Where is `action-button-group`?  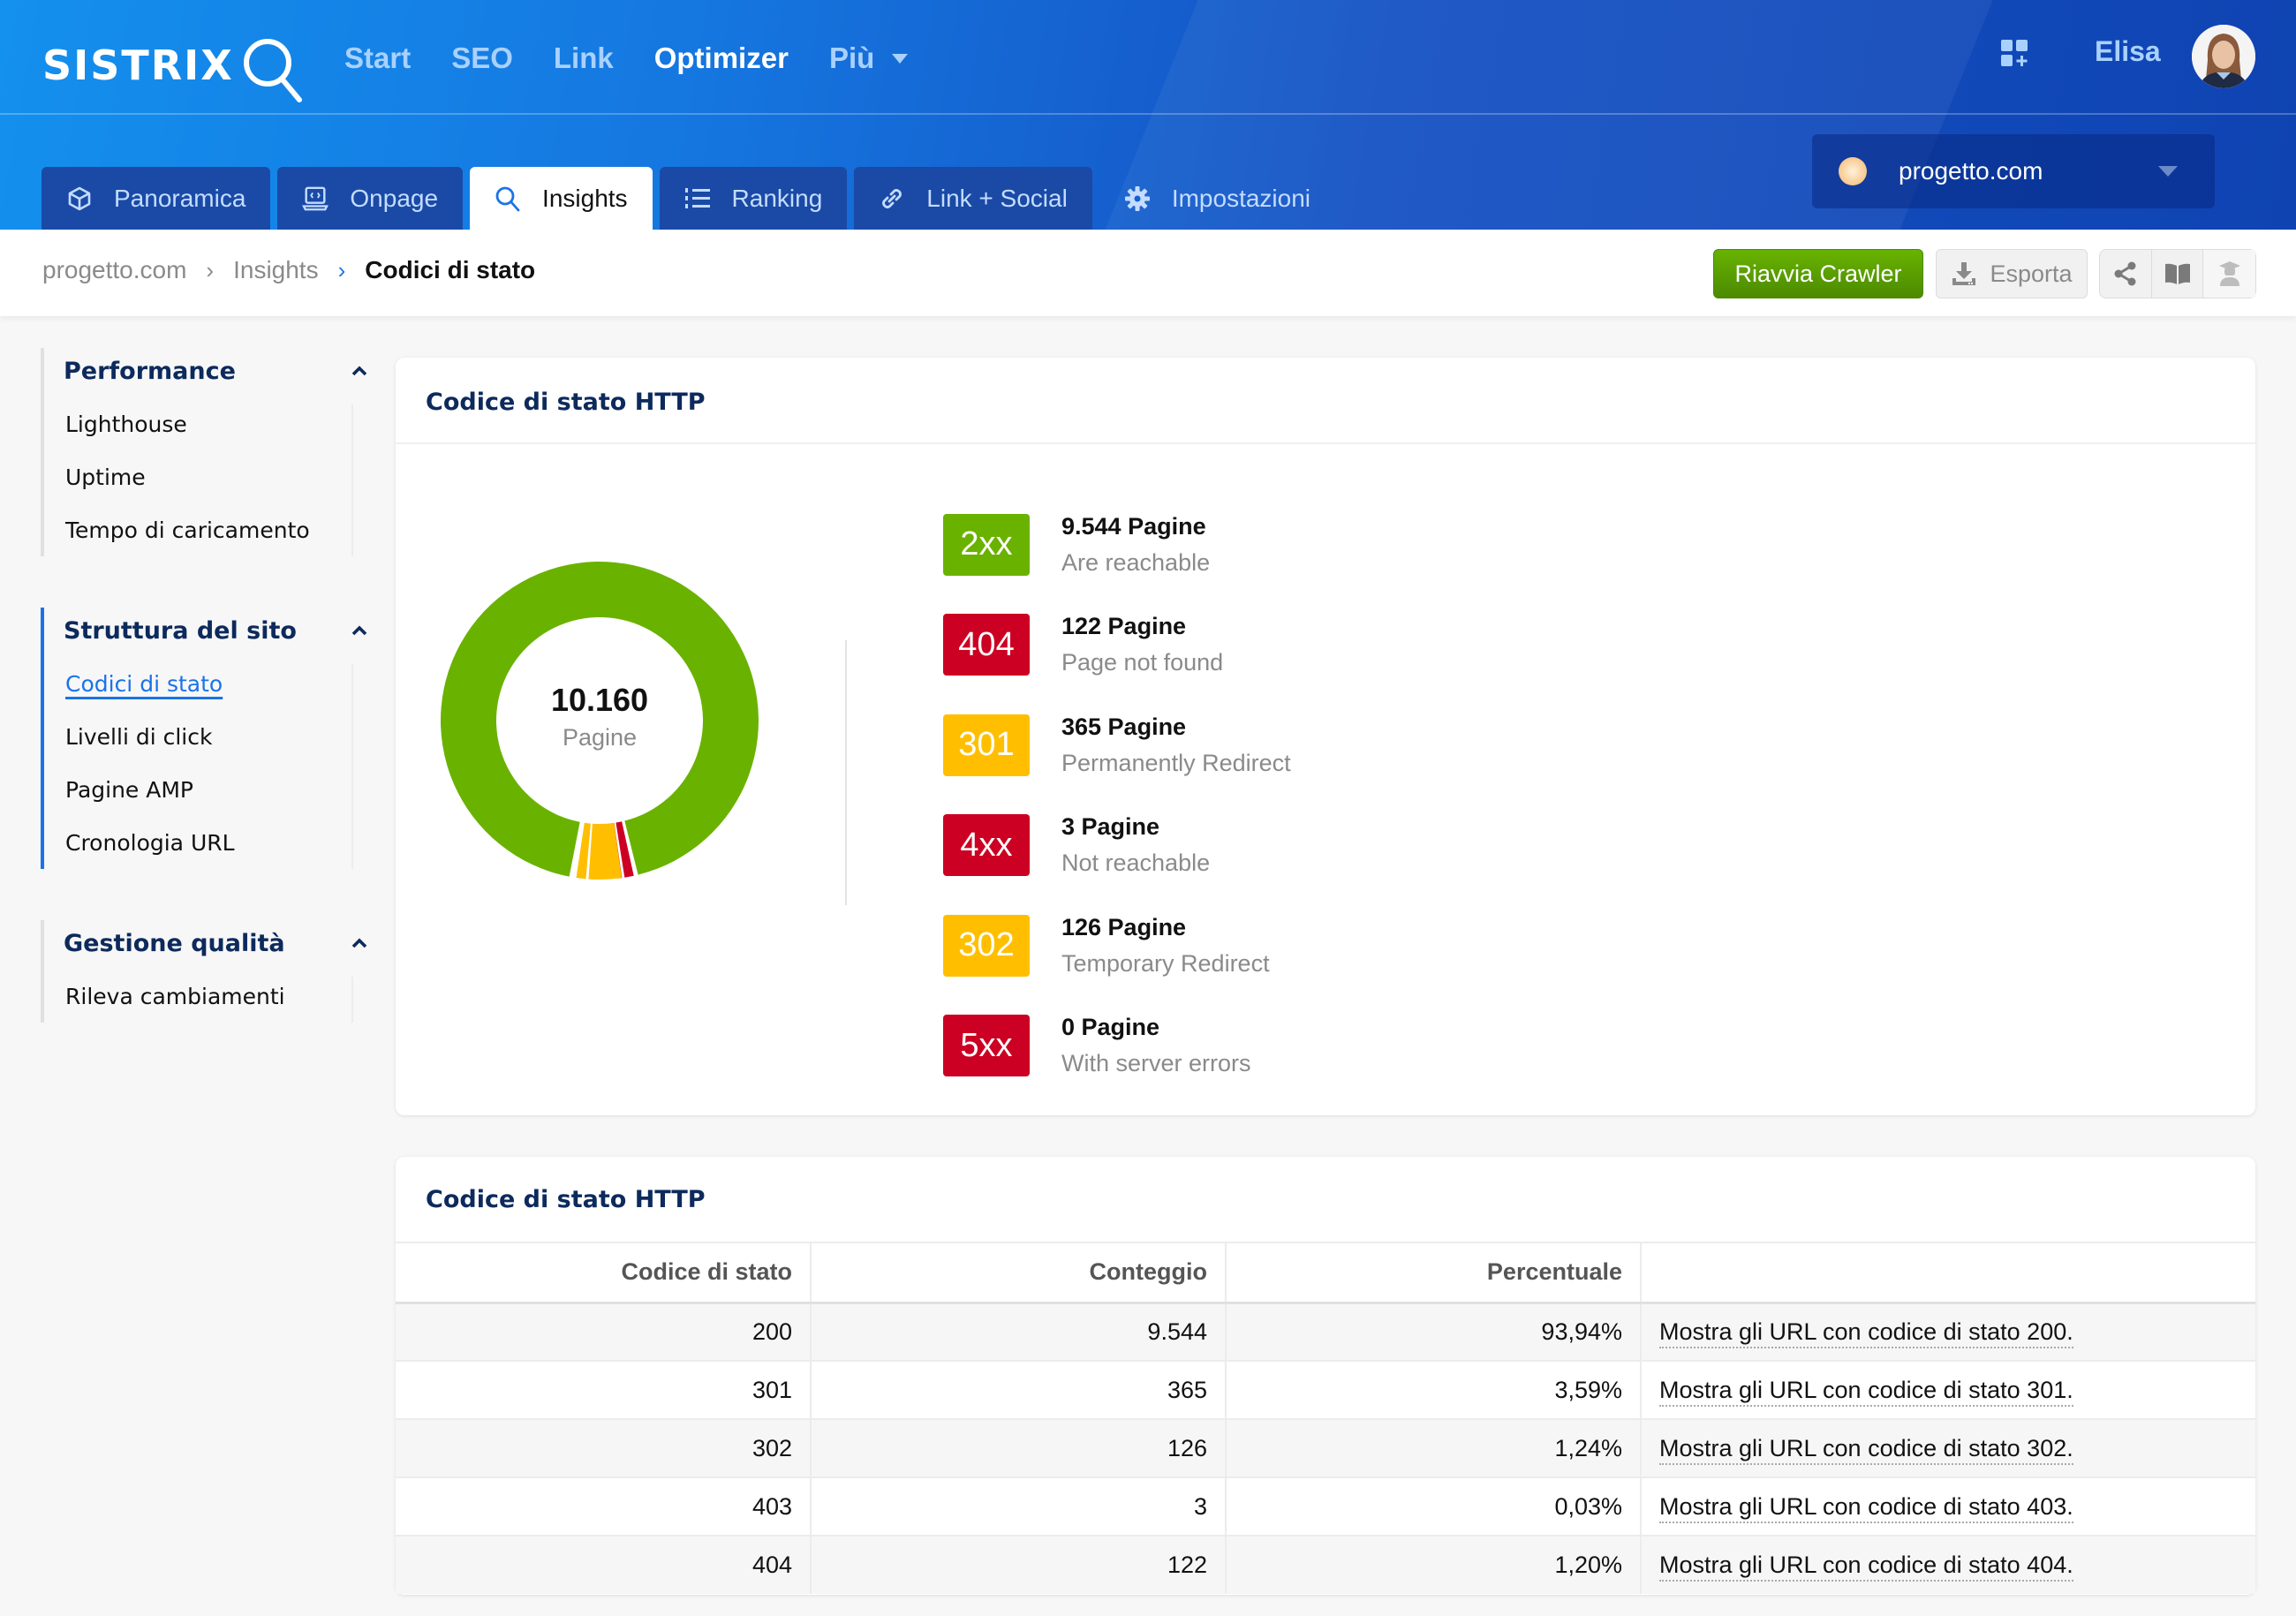
action-button-group is located at coordinates (2177, 273).